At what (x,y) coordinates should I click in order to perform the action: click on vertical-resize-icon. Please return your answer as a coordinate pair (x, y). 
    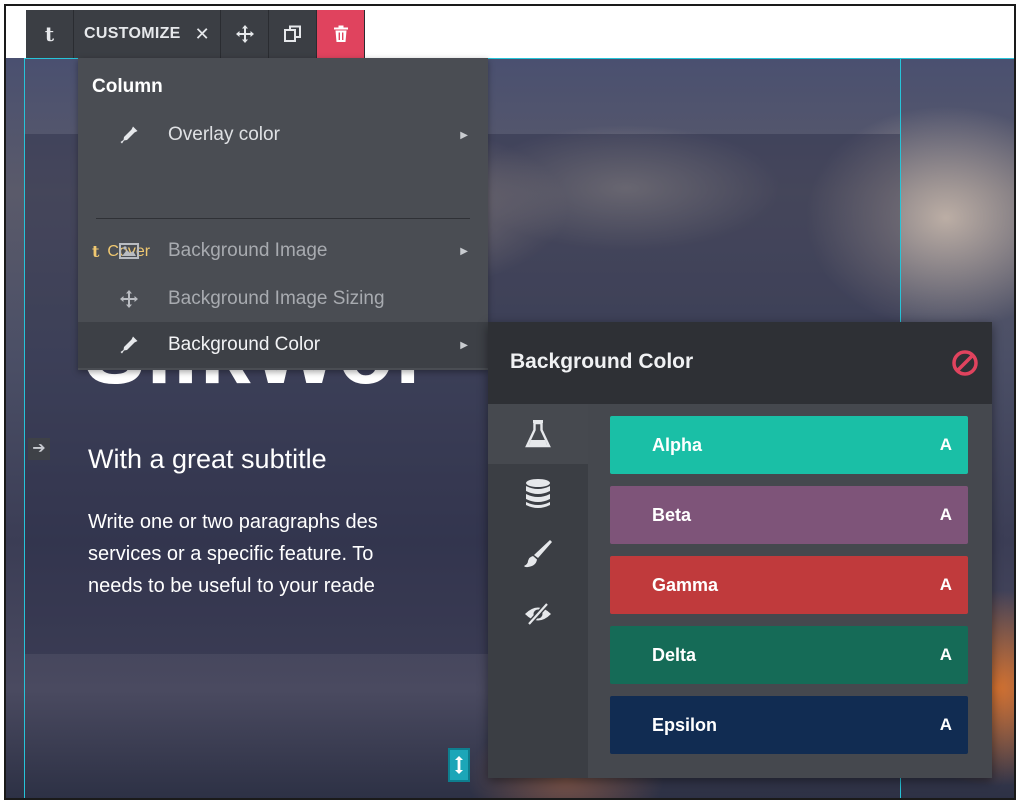
    Looking at the image, I should click on (459, 765).